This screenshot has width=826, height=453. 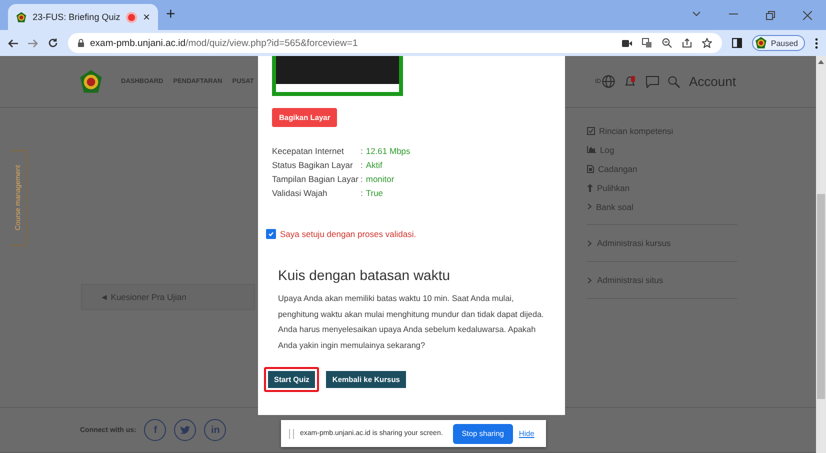 What do you see at coordinates (171, 15) in the screenshot?
I see `new-tab-button: +` at bounding box center [171, 15].